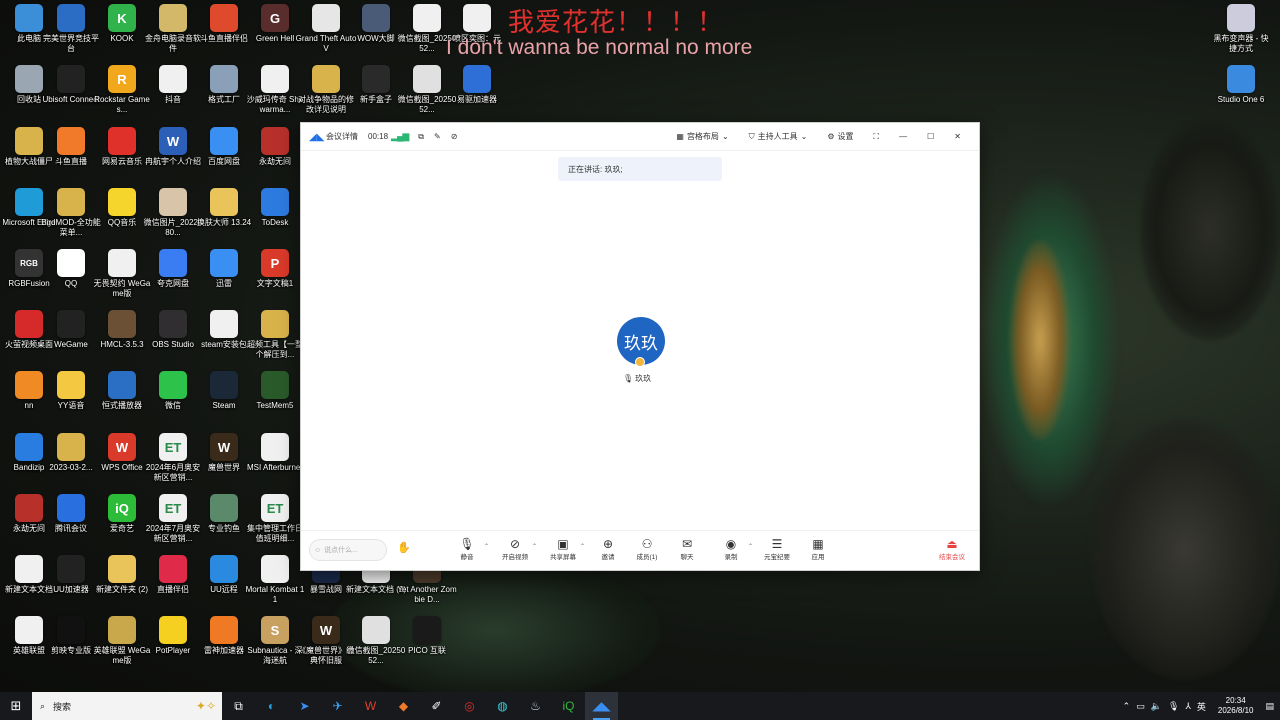  I want to click on netease-music-icon, so click(122, 141).